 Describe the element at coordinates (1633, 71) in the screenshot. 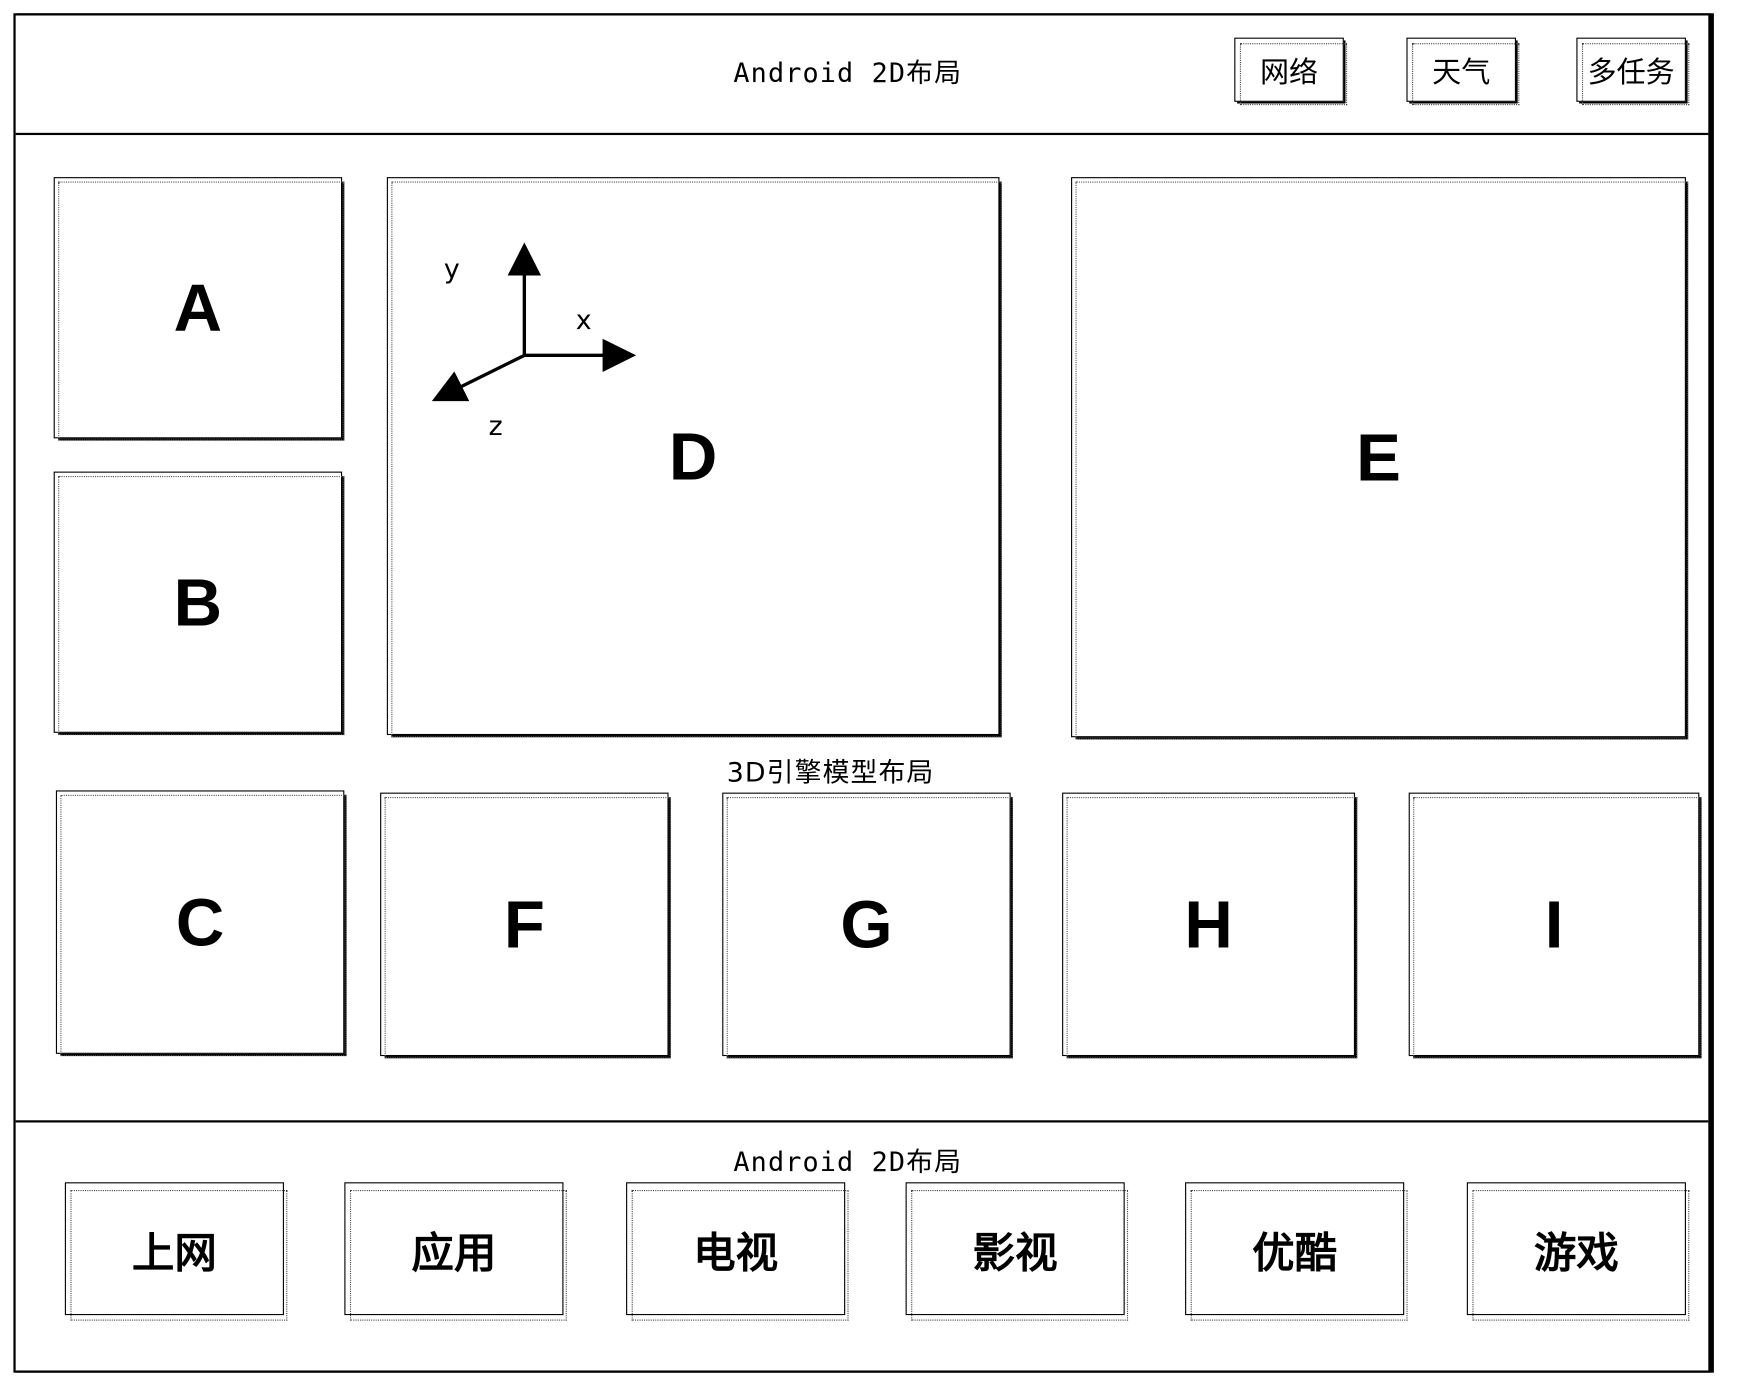

I see `multitask-button: 多任务` at that location.